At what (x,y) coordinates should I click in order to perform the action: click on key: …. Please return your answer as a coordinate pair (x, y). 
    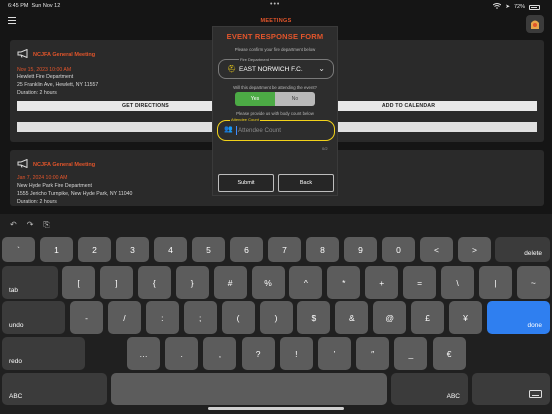
    Looking at the image, I should click on (143, 353).